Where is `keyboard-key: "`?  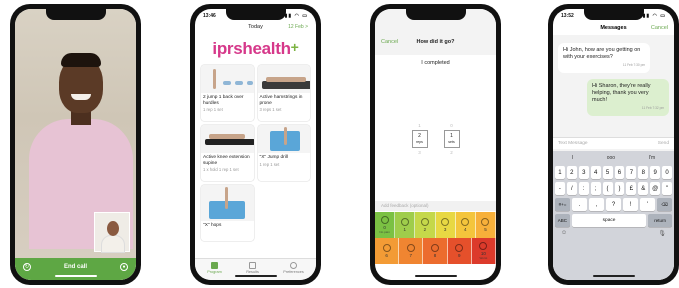 keyboard-key: " is located at coordinates (667, 188).